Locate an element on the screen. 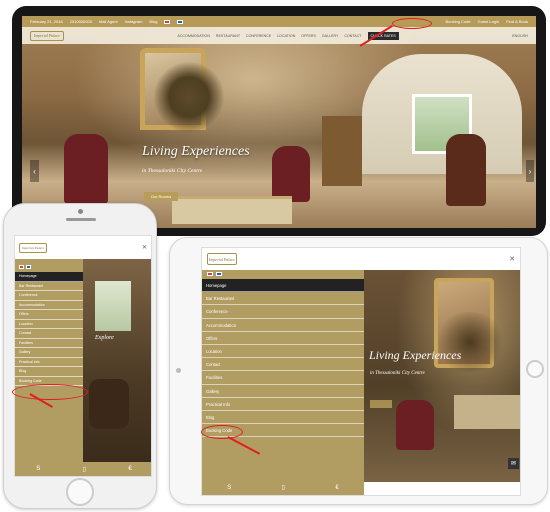 The width and height of the screenshot is (550, 512). menu-item-practical-info: Practical Info is located at coordinates (283, 404).